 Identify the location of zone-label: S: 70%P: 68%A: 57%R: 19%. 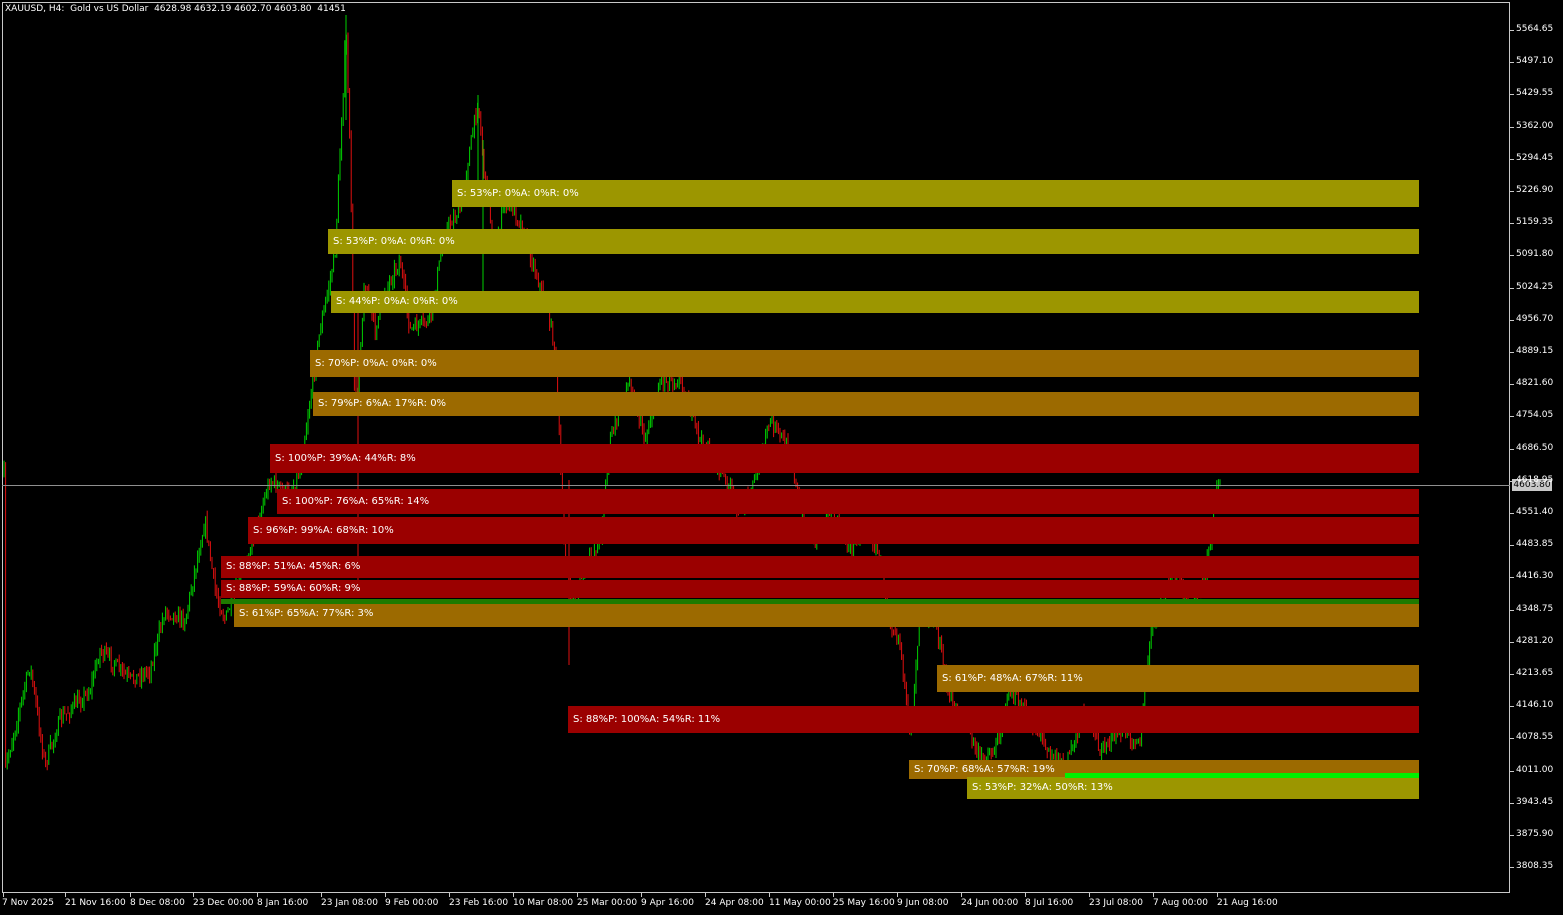
(984, 769).